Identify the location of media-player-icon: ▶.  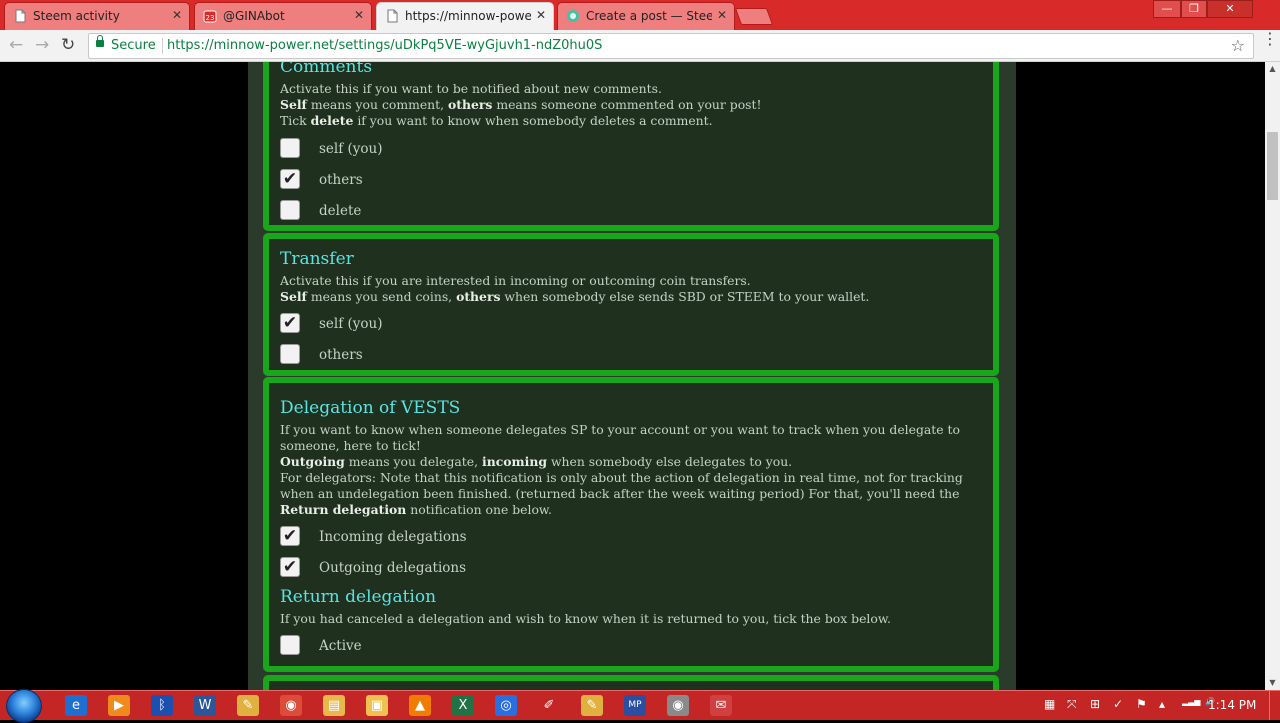
(119, 705).